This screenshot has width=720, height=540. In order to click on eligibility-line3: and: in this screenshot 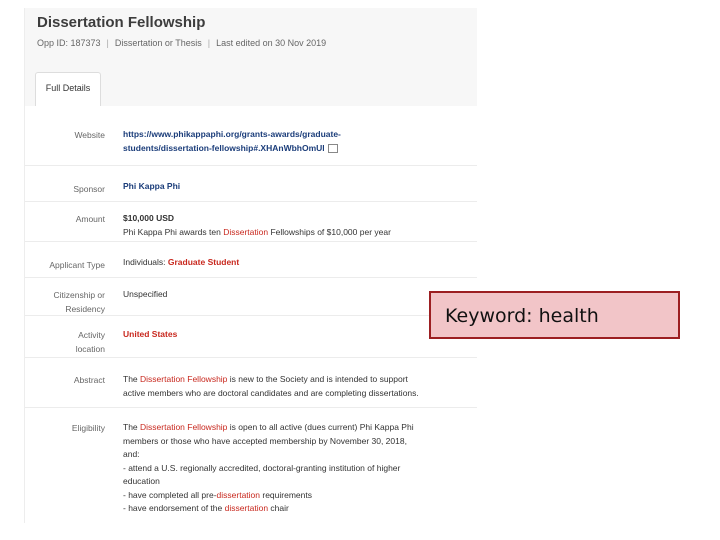, I will do `click(131, 454)`.